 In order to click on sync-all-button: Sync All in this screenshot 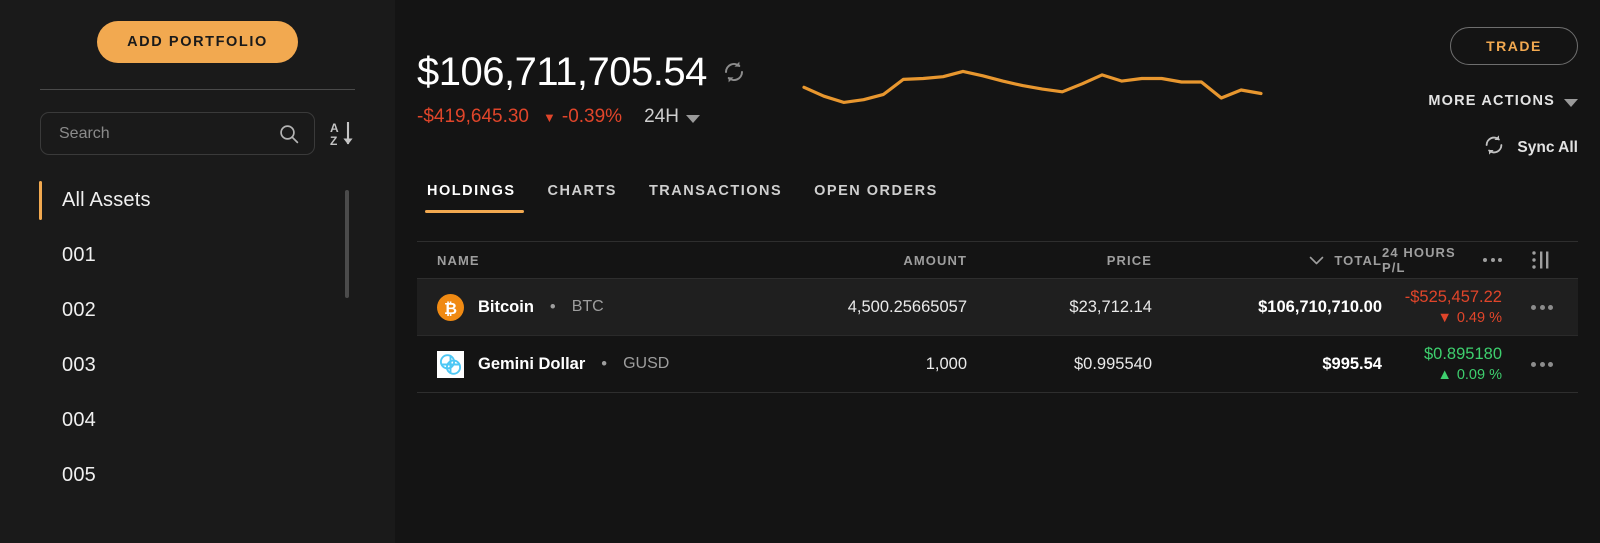, I will do `click(1530, 147)`.